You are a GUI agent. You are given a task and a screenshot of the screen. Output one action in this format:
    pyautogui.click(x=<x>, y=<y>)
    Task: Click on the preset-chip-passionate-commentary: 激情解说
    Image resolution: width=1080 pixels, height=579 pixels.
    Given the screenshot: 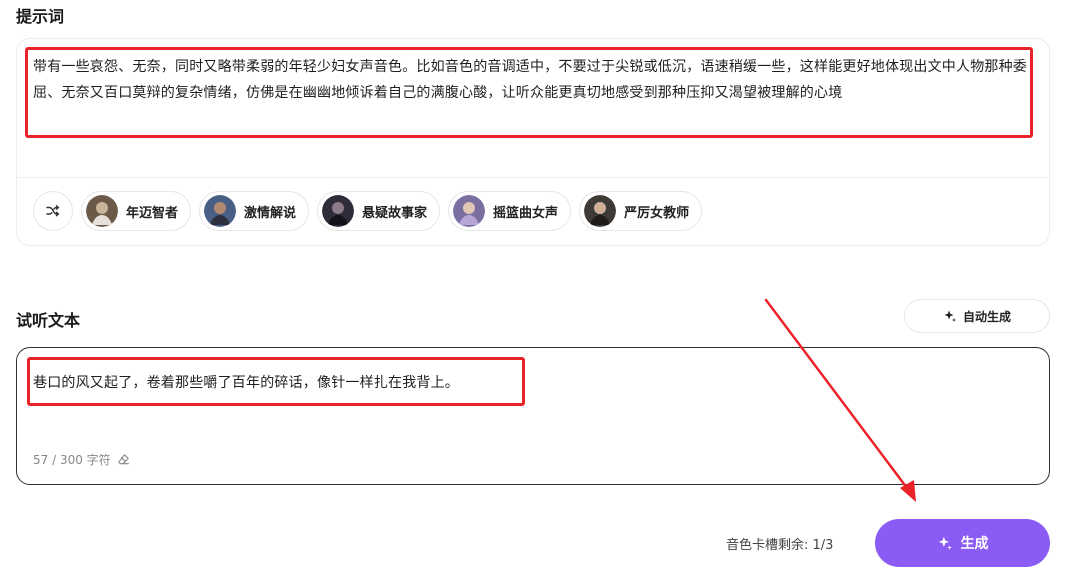 What is the action you would take?
    pyautogui.click(x=254, y=211)
    